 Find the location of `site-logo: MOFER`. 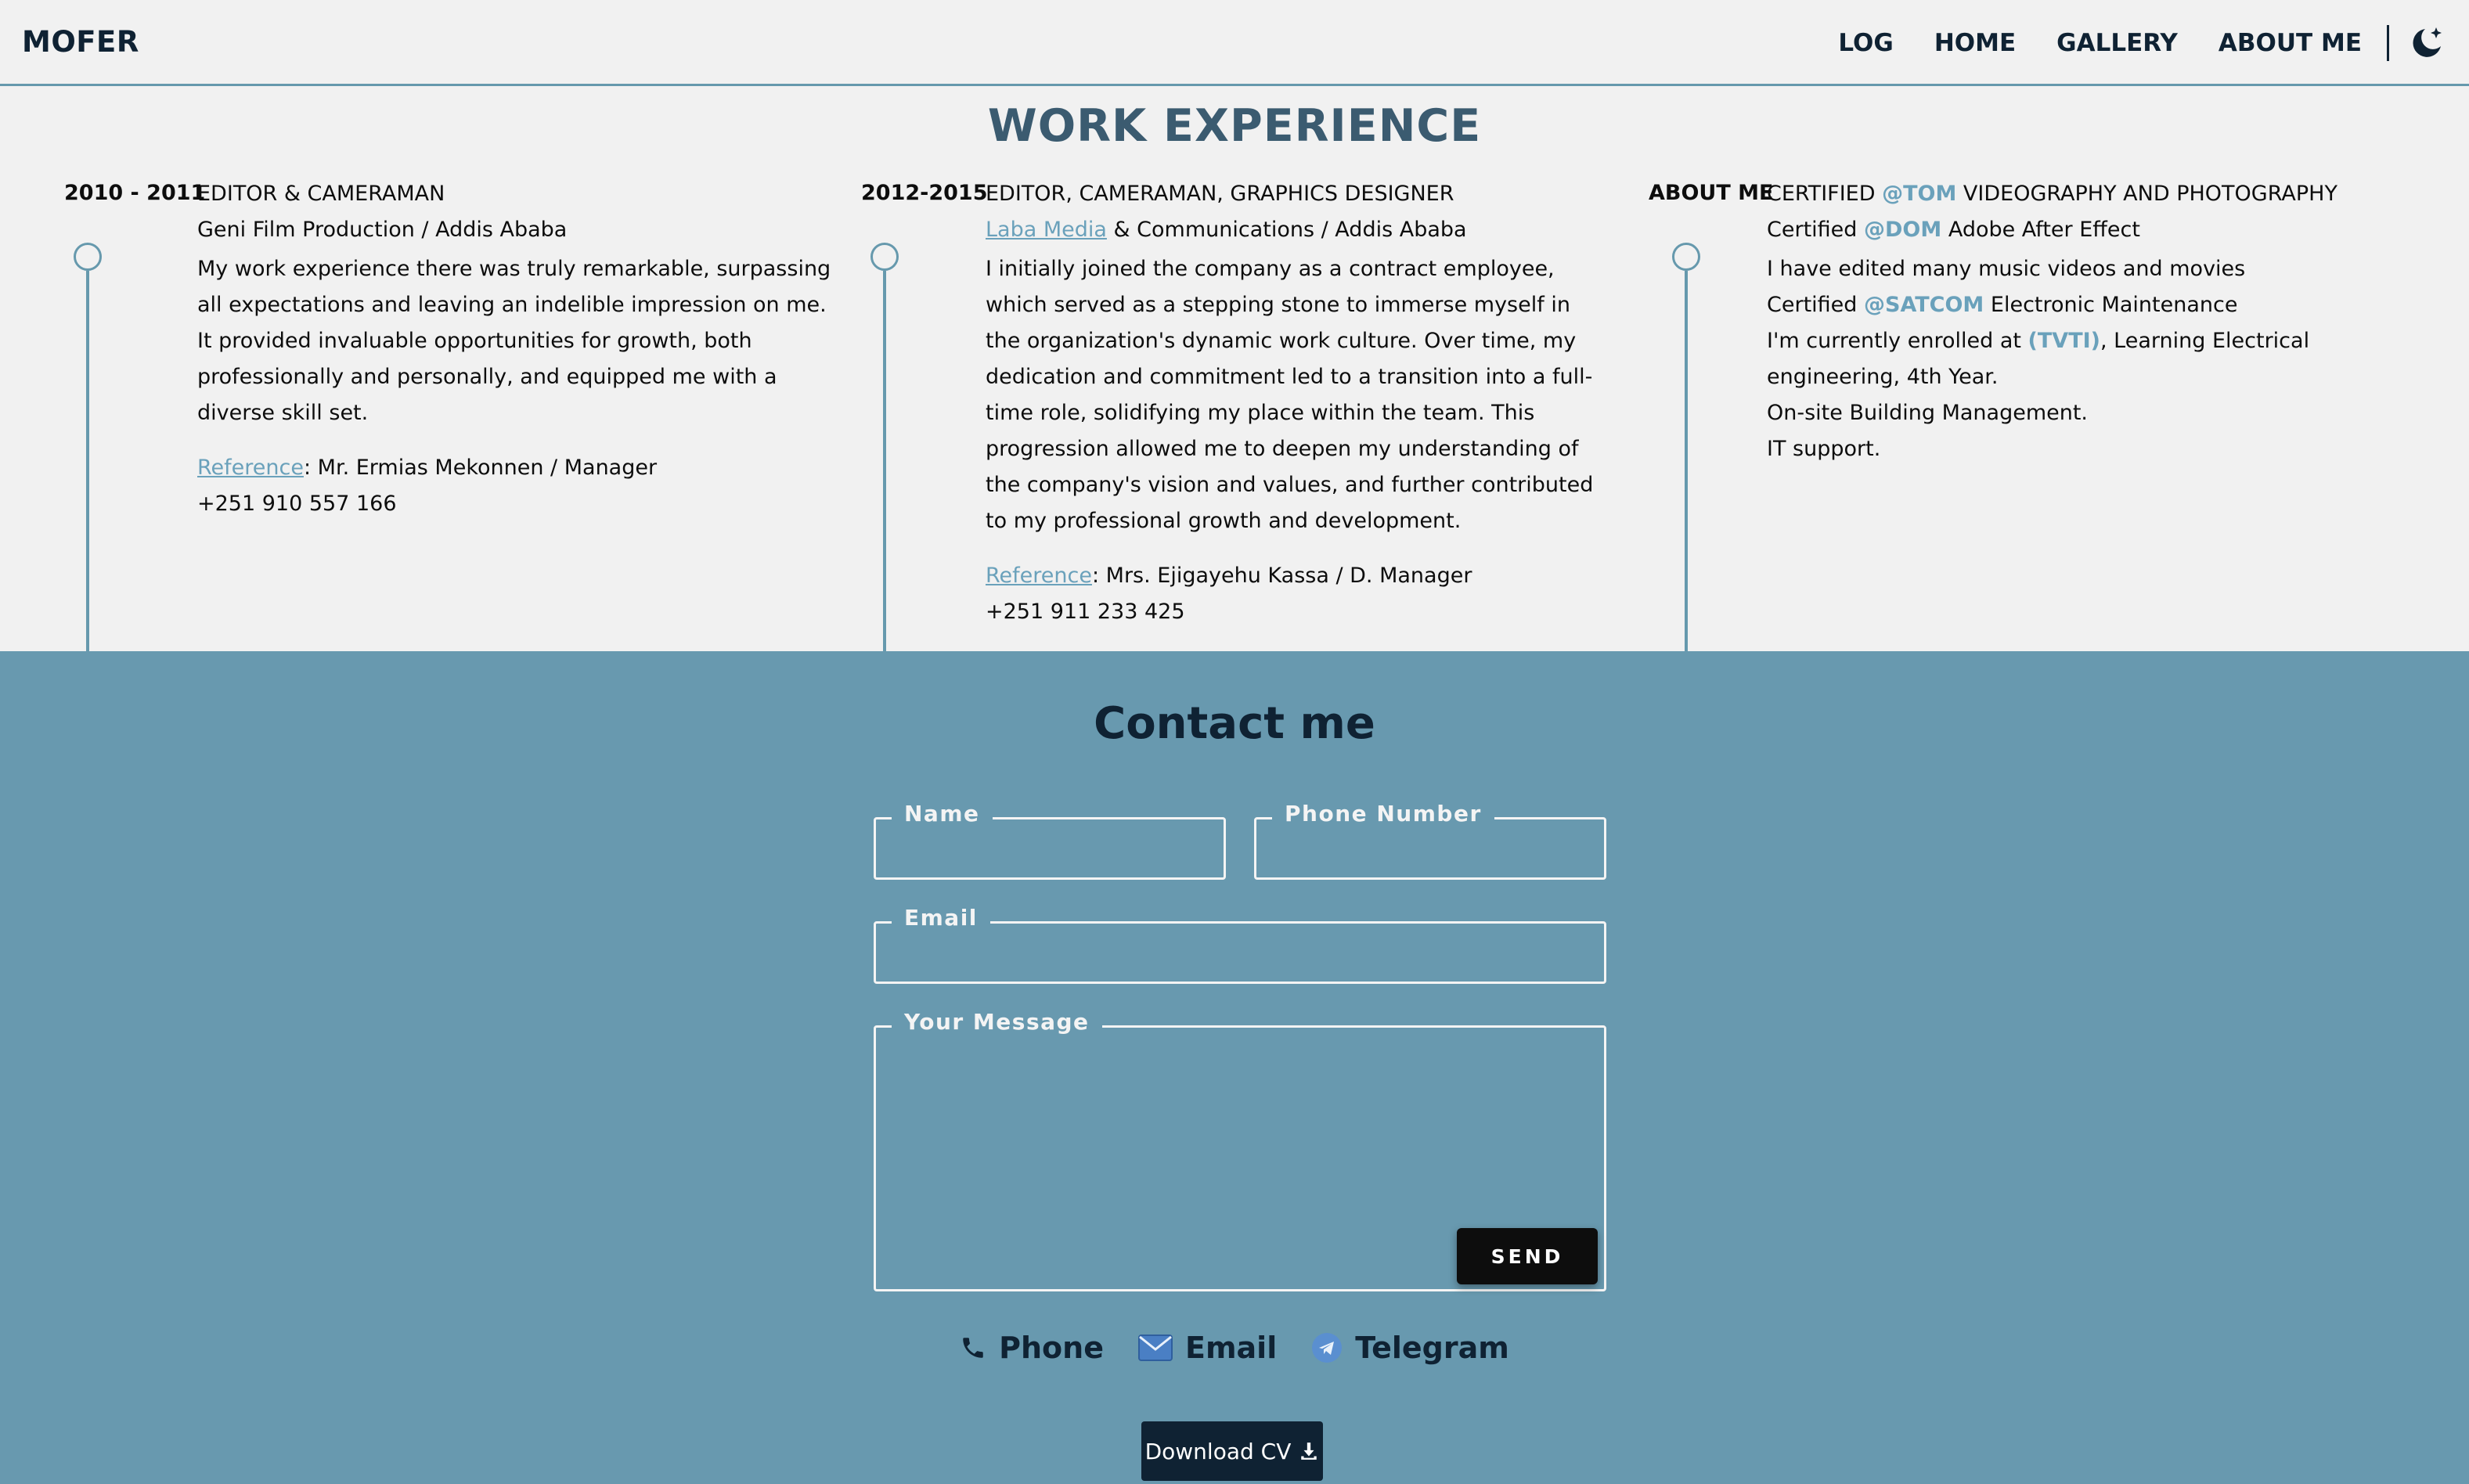

site-logo: MOFER is located at coordinates (81, 42).